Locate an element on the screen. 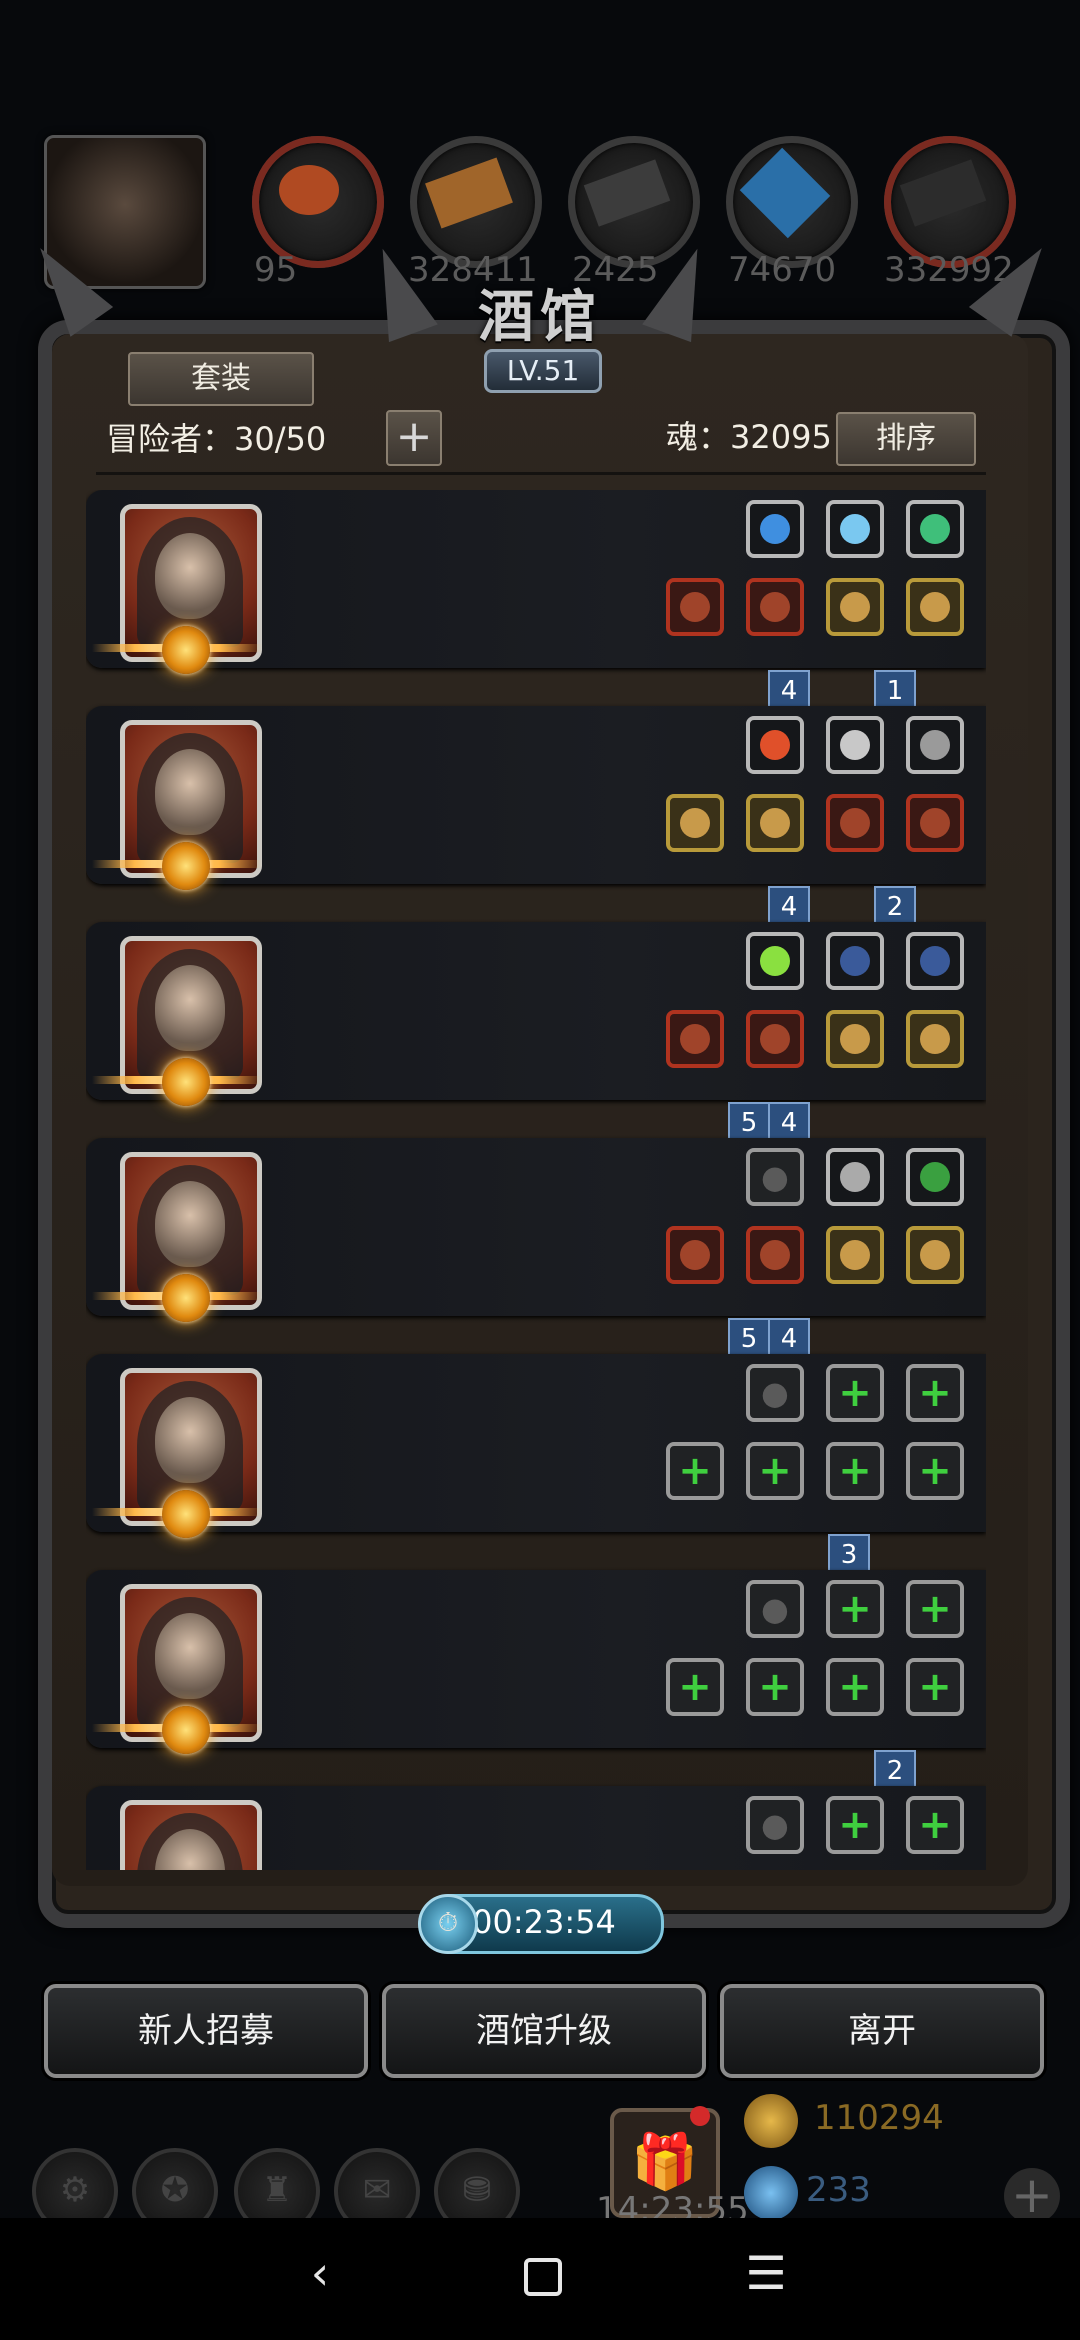  home-icon is located at coordinates (543, 2277).